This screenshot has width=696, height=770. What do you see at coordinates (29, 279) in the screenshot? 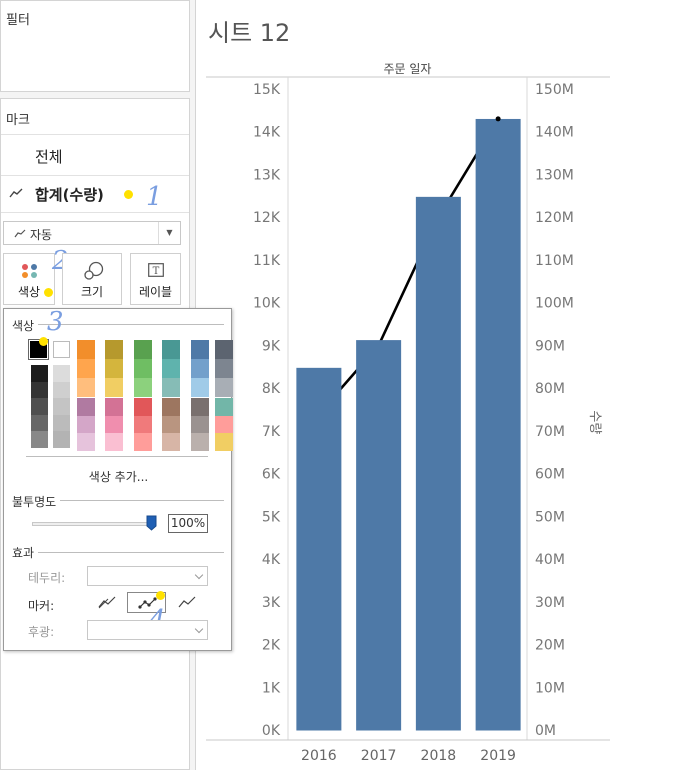
I see `color-button: 색상` at bounding box center [29, 279].